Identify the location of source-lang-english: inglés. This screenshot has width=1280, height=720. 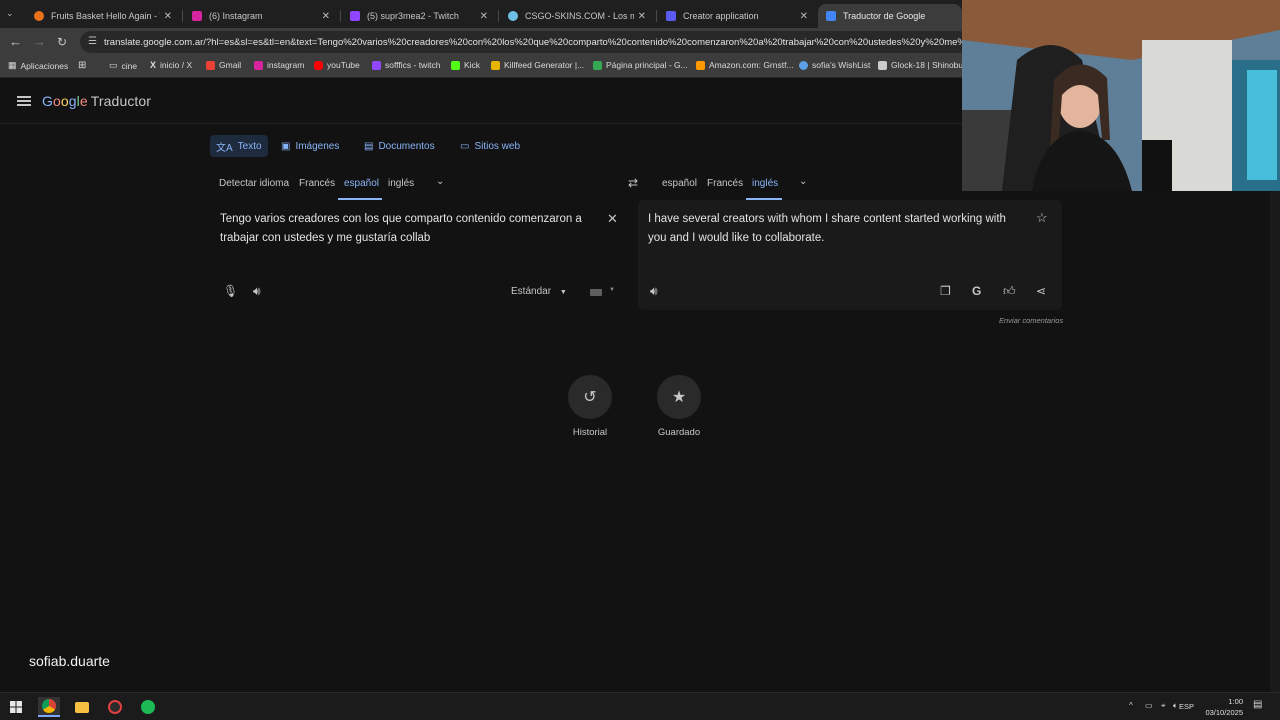
(401, 183).